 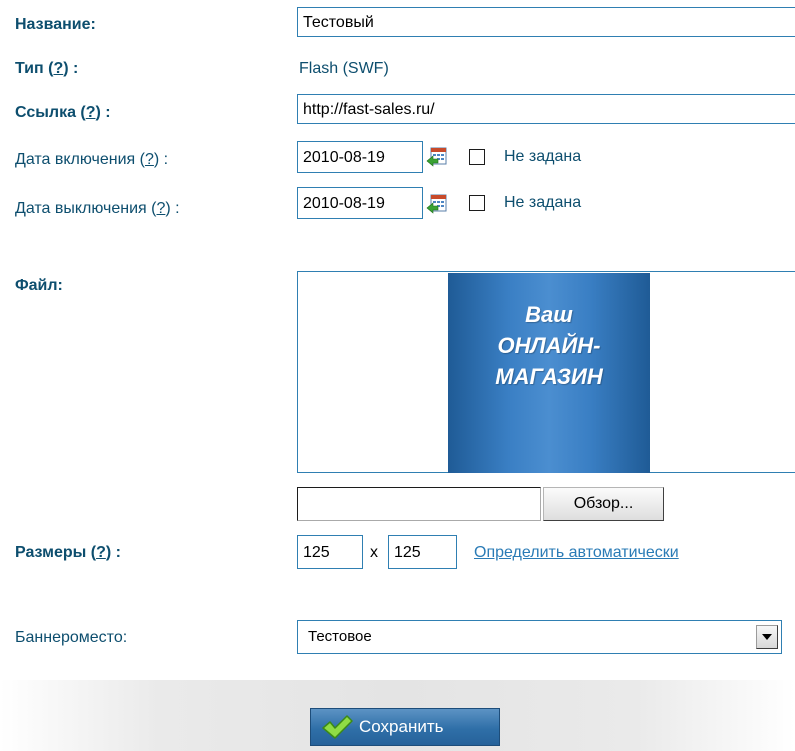 What do you see at coordinates (101, 552) in the screenshot?
I see `sizes-help-link: ?` at bounding box center [101, 552].